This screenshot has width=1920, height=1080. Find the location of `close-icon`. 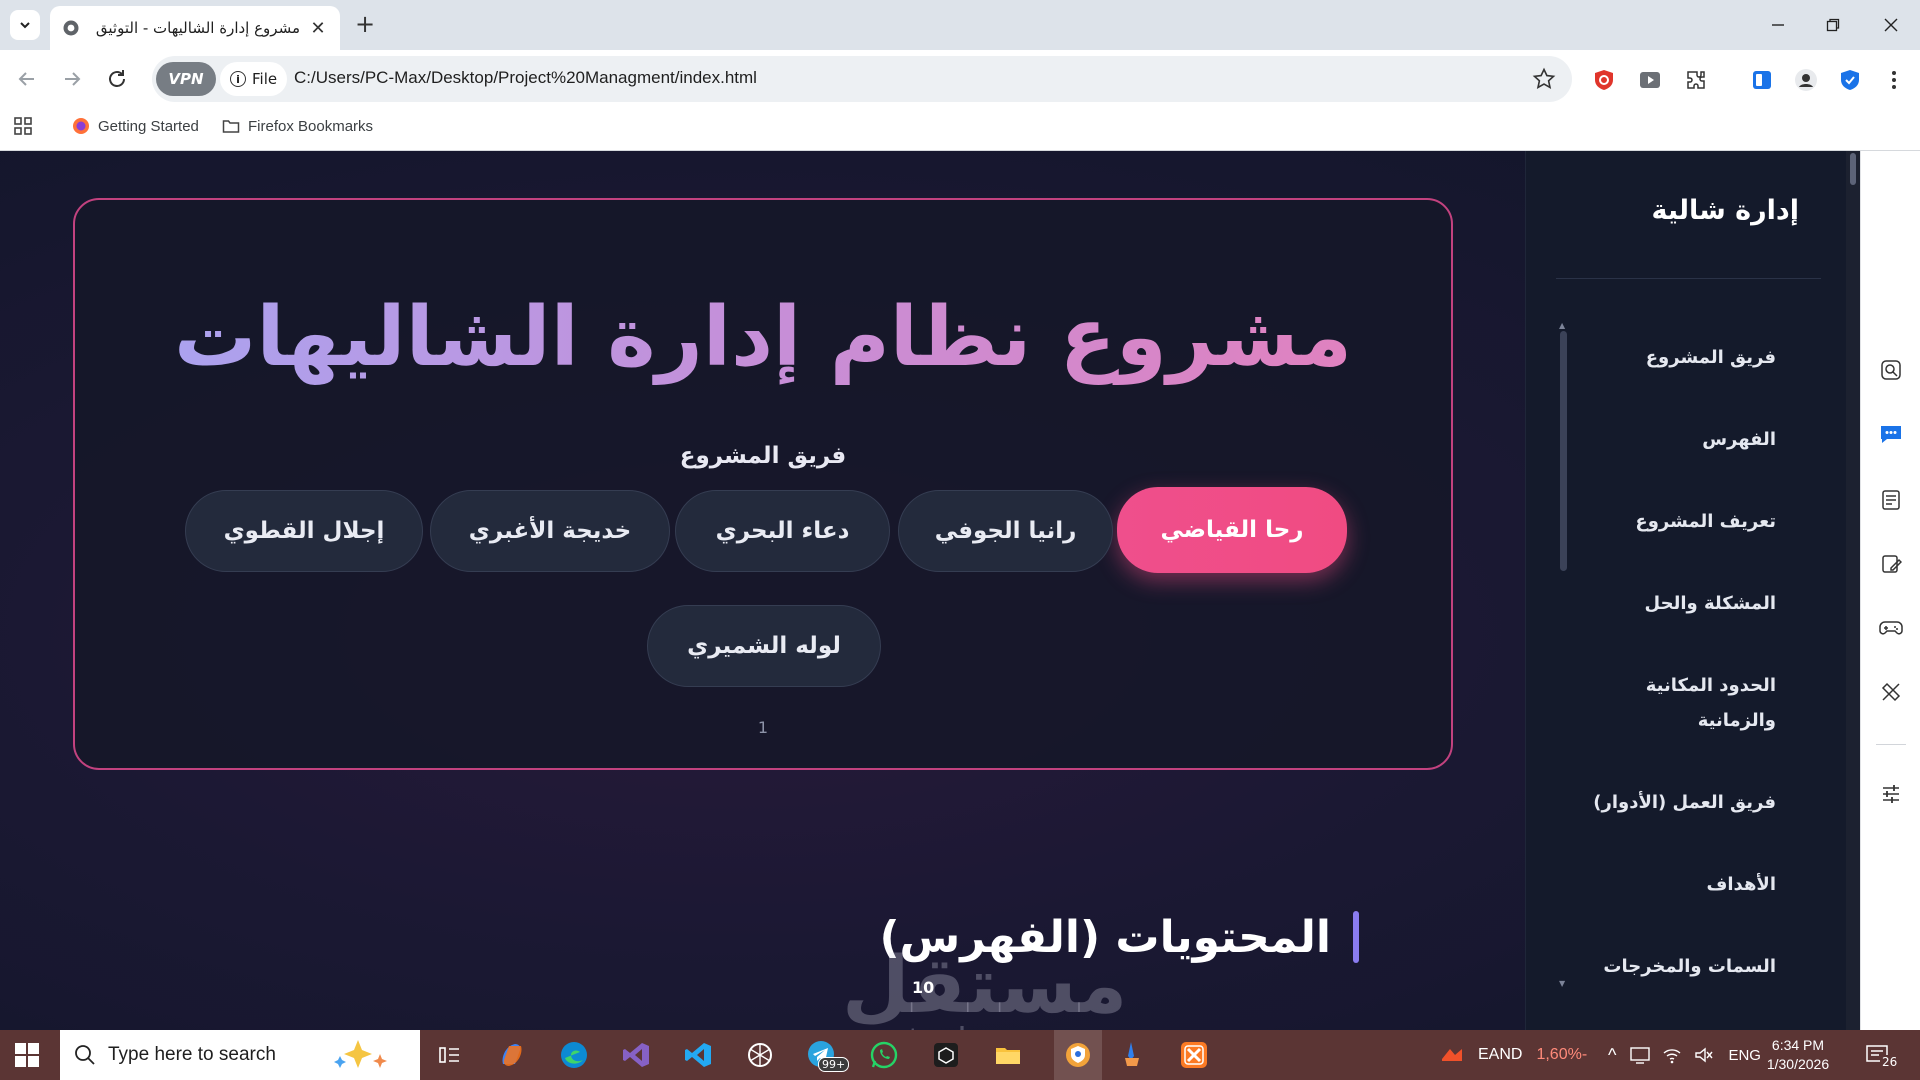

close-icon is located at coordinates (1891, 25).